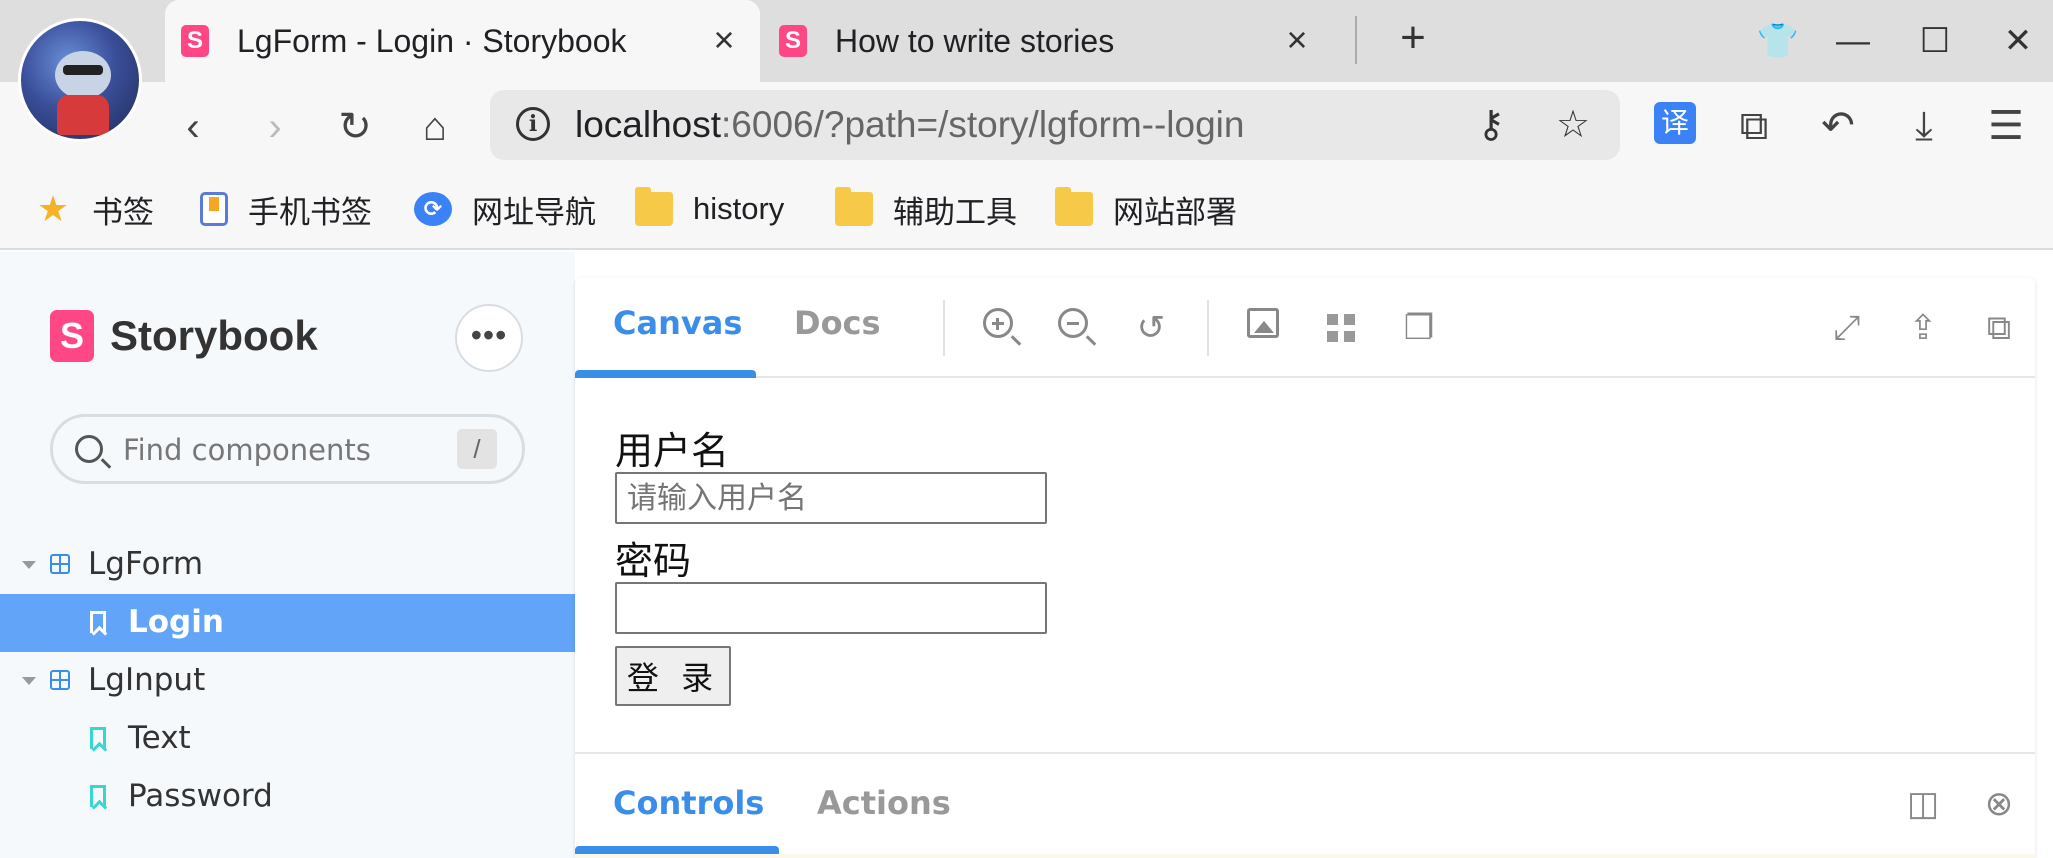  What do you see at coordinates (1263, 323) in the screenshot?
I see `image-icon` at bounding box center [1263, 323].